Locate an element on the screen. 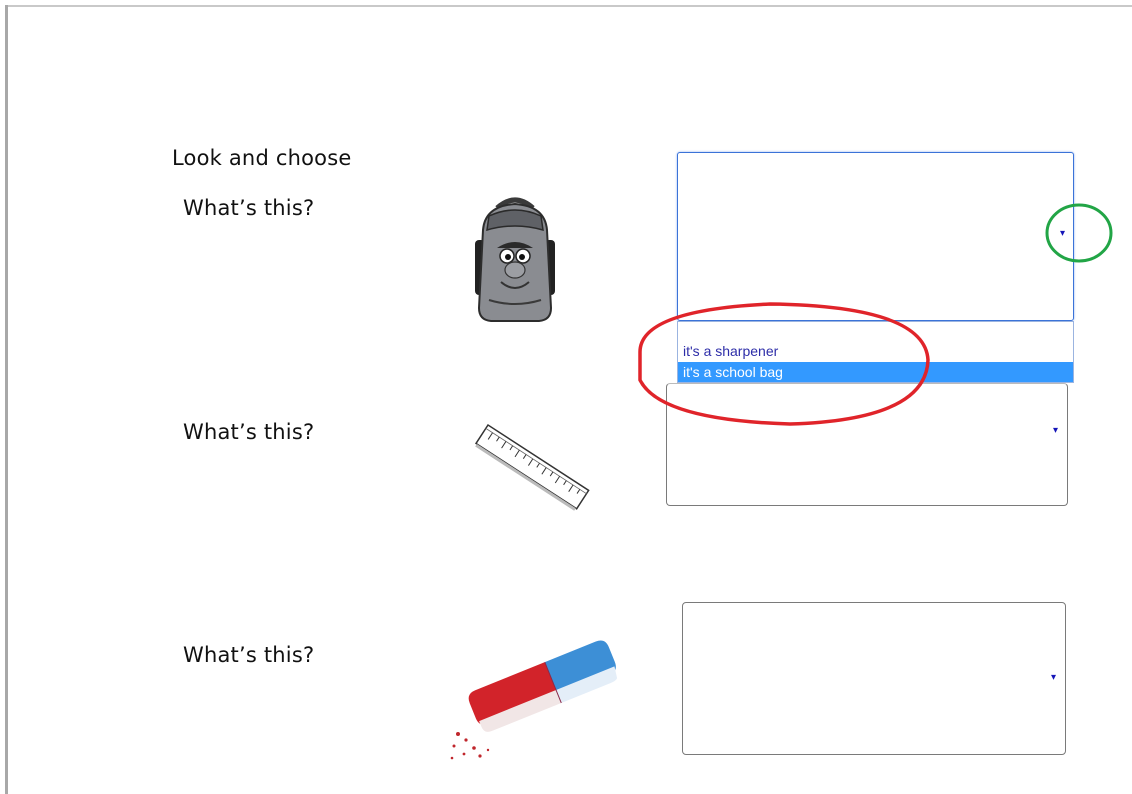  answer-select-2: ▾ is located at coordinates (867, 444).